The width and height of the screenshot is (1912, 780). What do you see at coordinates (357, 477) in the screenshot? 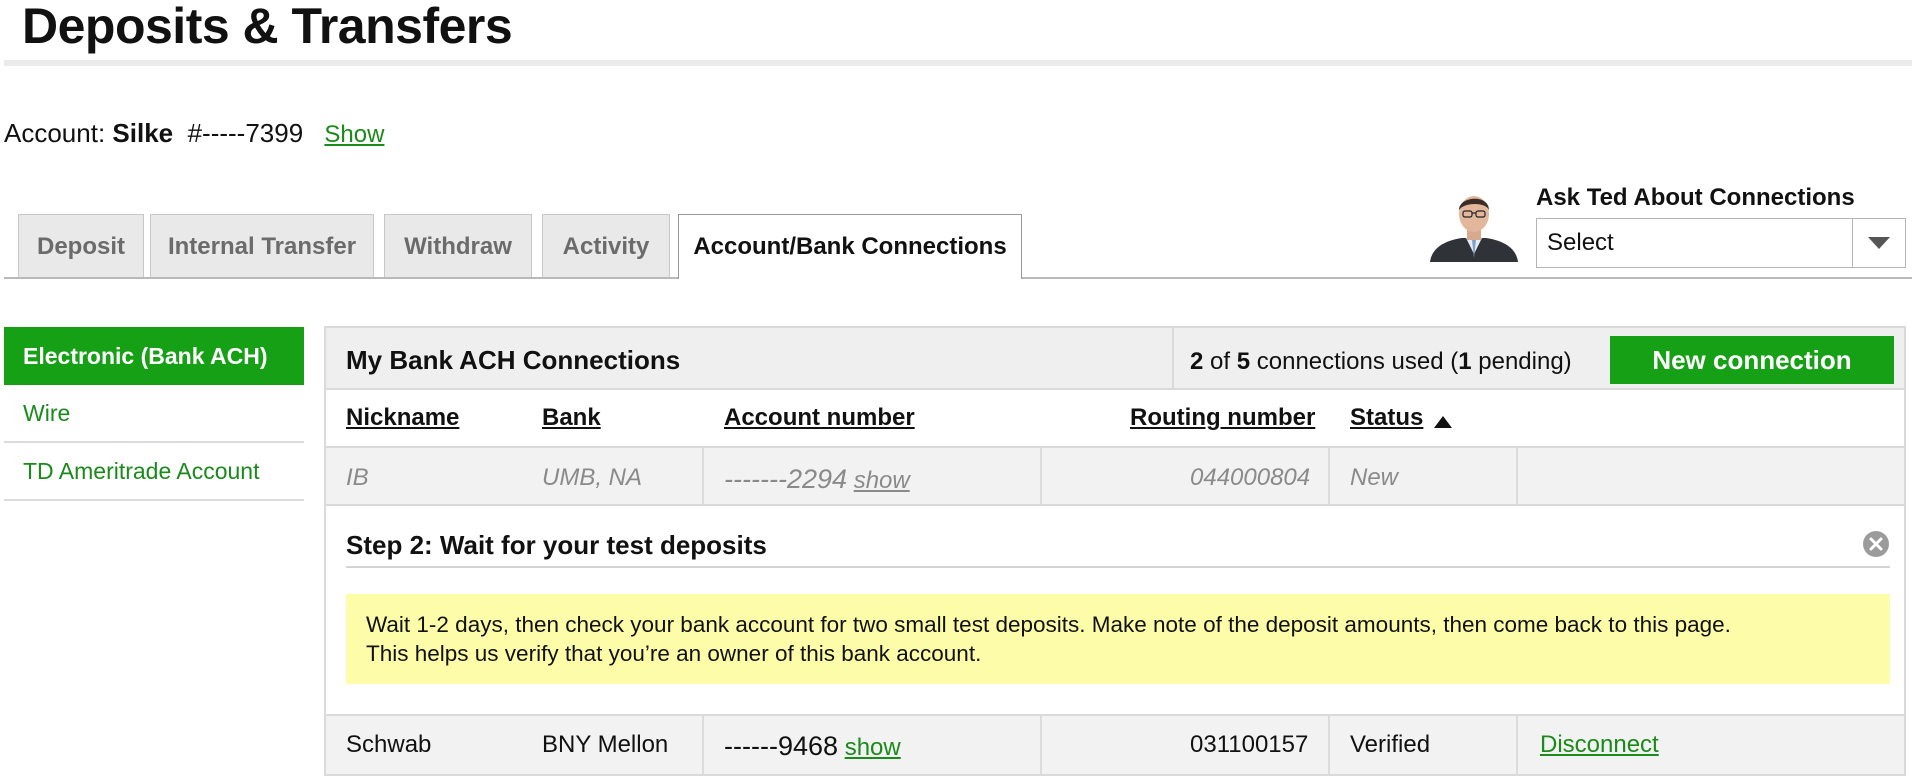
I see `row-nickname: IB` at bounding box center [357, 477].